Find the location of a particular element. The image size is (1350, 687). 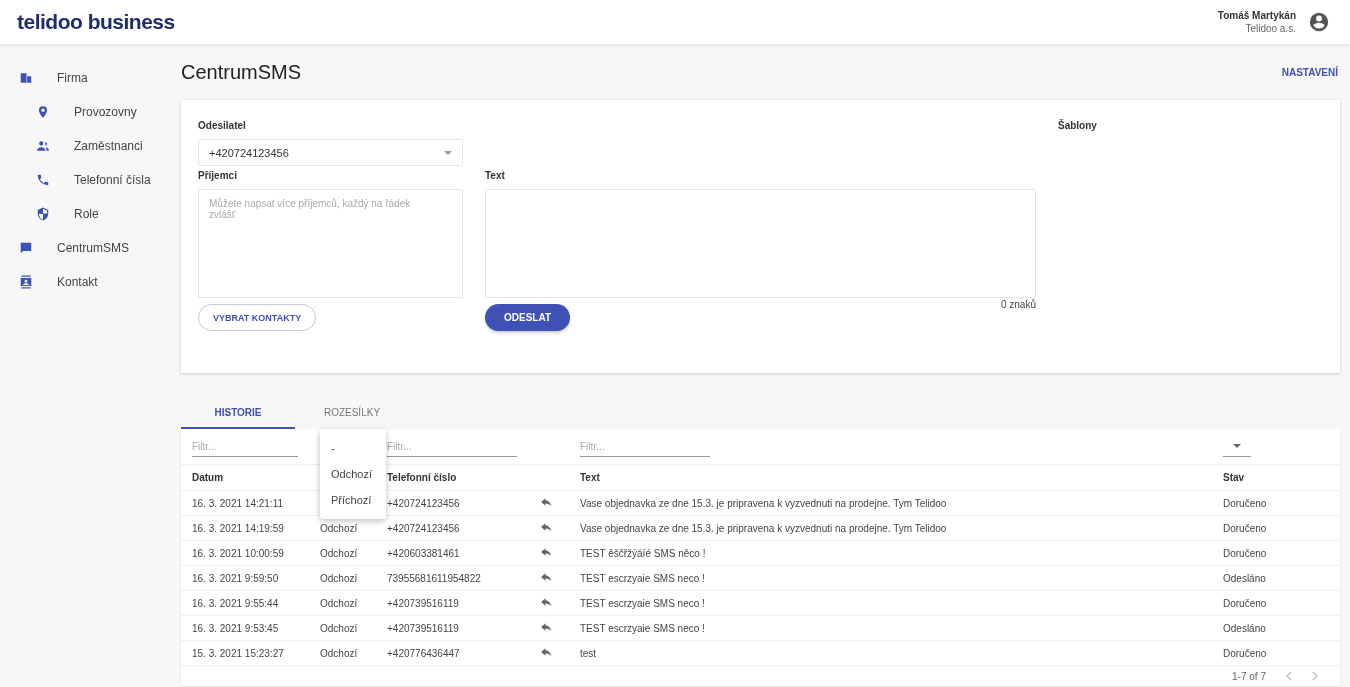

pagination-text: 1-7 of 7 is located at coordinates (1249, 676).